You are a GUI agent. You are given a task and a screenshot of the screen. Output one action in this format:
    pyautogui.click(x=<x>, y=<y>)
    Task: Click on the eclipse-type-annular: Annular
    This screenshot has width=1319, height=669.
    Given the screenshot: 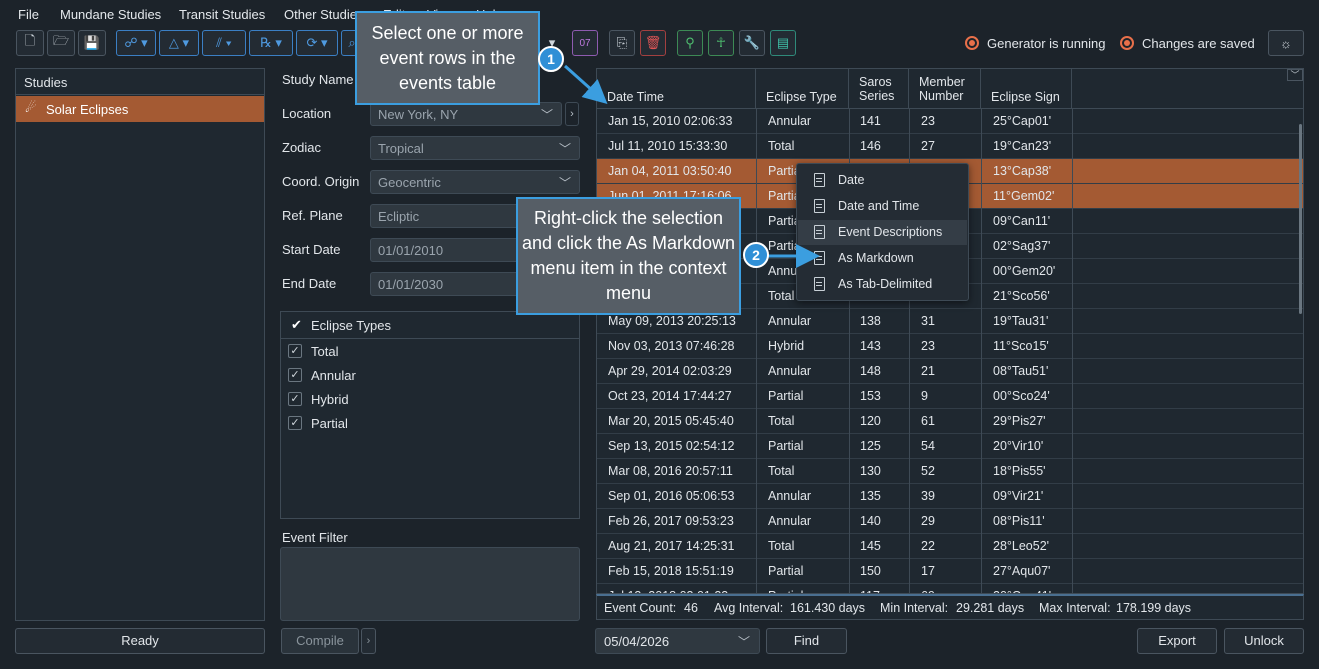 What is the action you would take?
    pyautogui.click(x=333, y=375)
    